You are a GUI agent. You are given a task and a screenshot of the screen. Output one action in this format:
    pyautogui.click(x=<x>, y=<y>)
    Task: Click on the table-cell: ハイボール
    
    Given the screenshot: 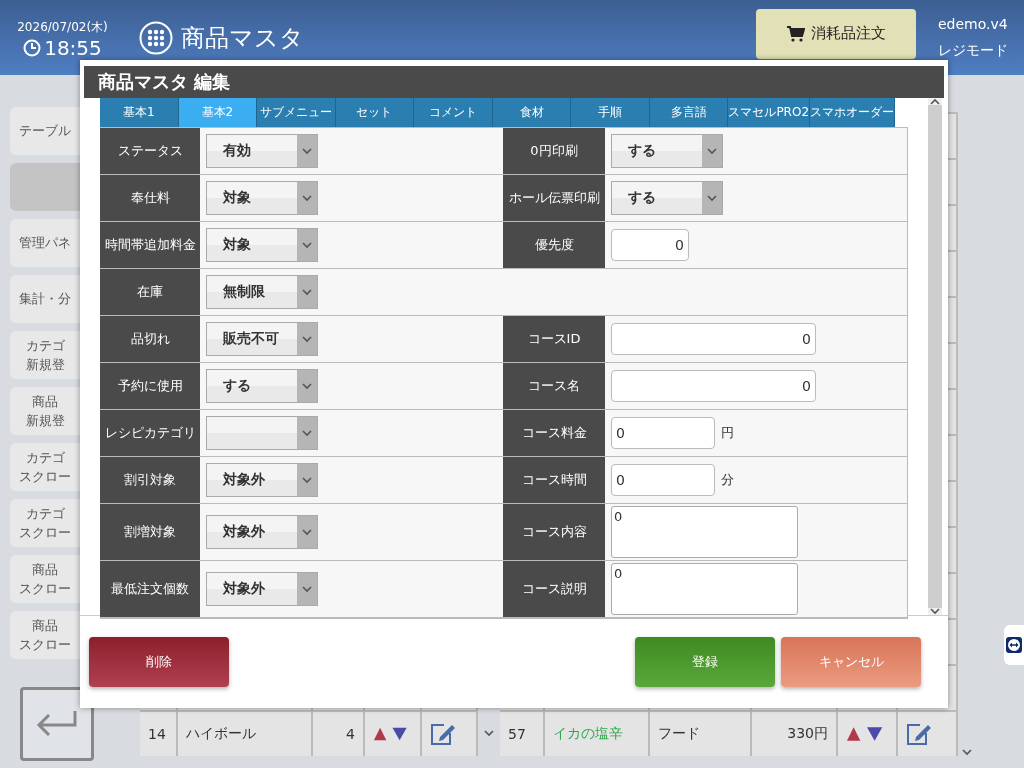 What is the action you would take?
    pyautogui.click(x=245, y=734)
    